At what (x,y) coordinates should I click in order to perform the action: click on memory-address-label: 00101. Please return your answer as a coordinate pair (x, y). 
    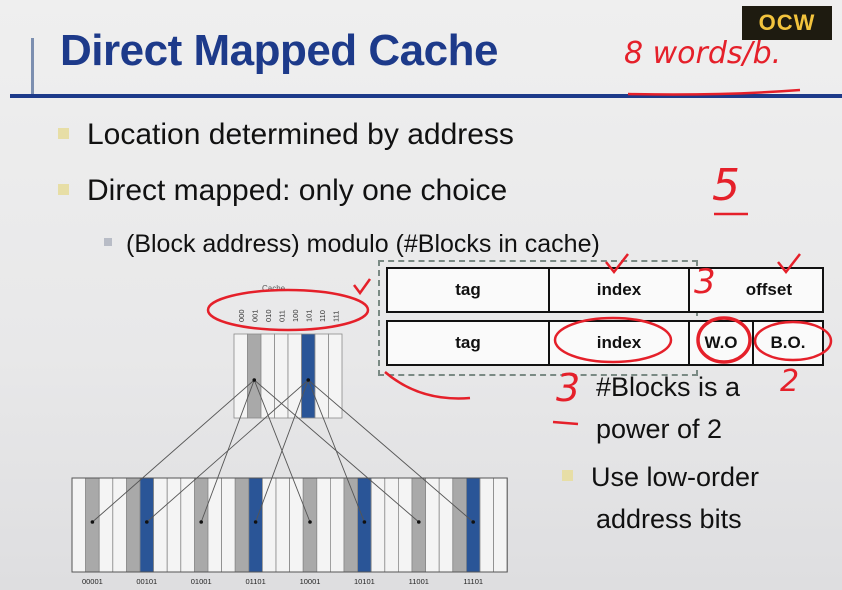
    Looking at the image, I should click on (146, 581).